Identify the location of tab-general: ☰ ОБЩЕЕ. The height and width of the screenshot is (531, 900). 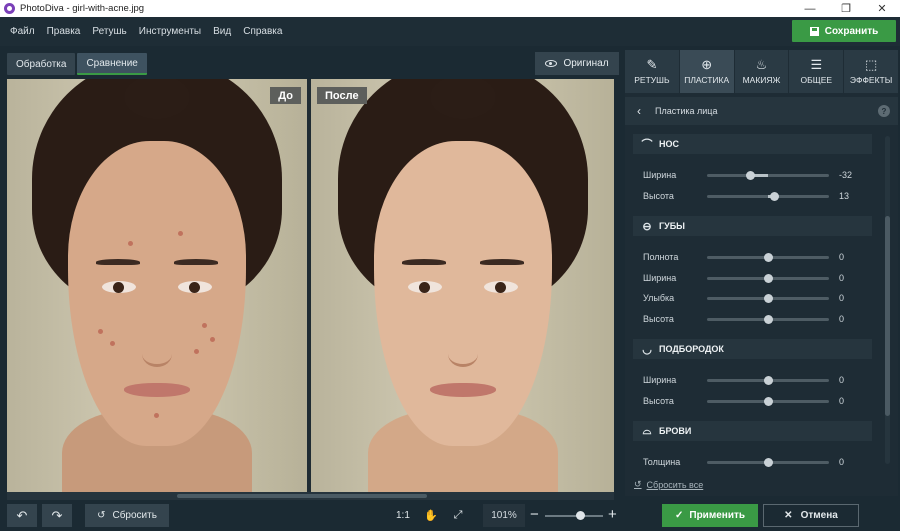
(816, 71).